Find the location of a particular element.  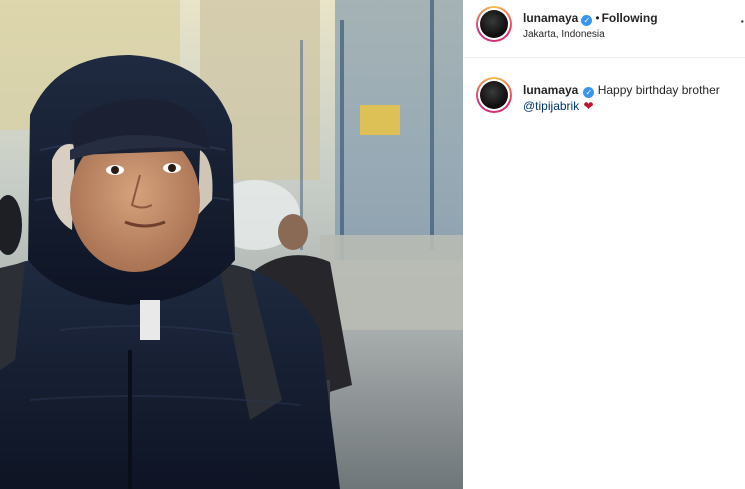

mention-link: @tipijabrik is located at coordinates (551, 106).